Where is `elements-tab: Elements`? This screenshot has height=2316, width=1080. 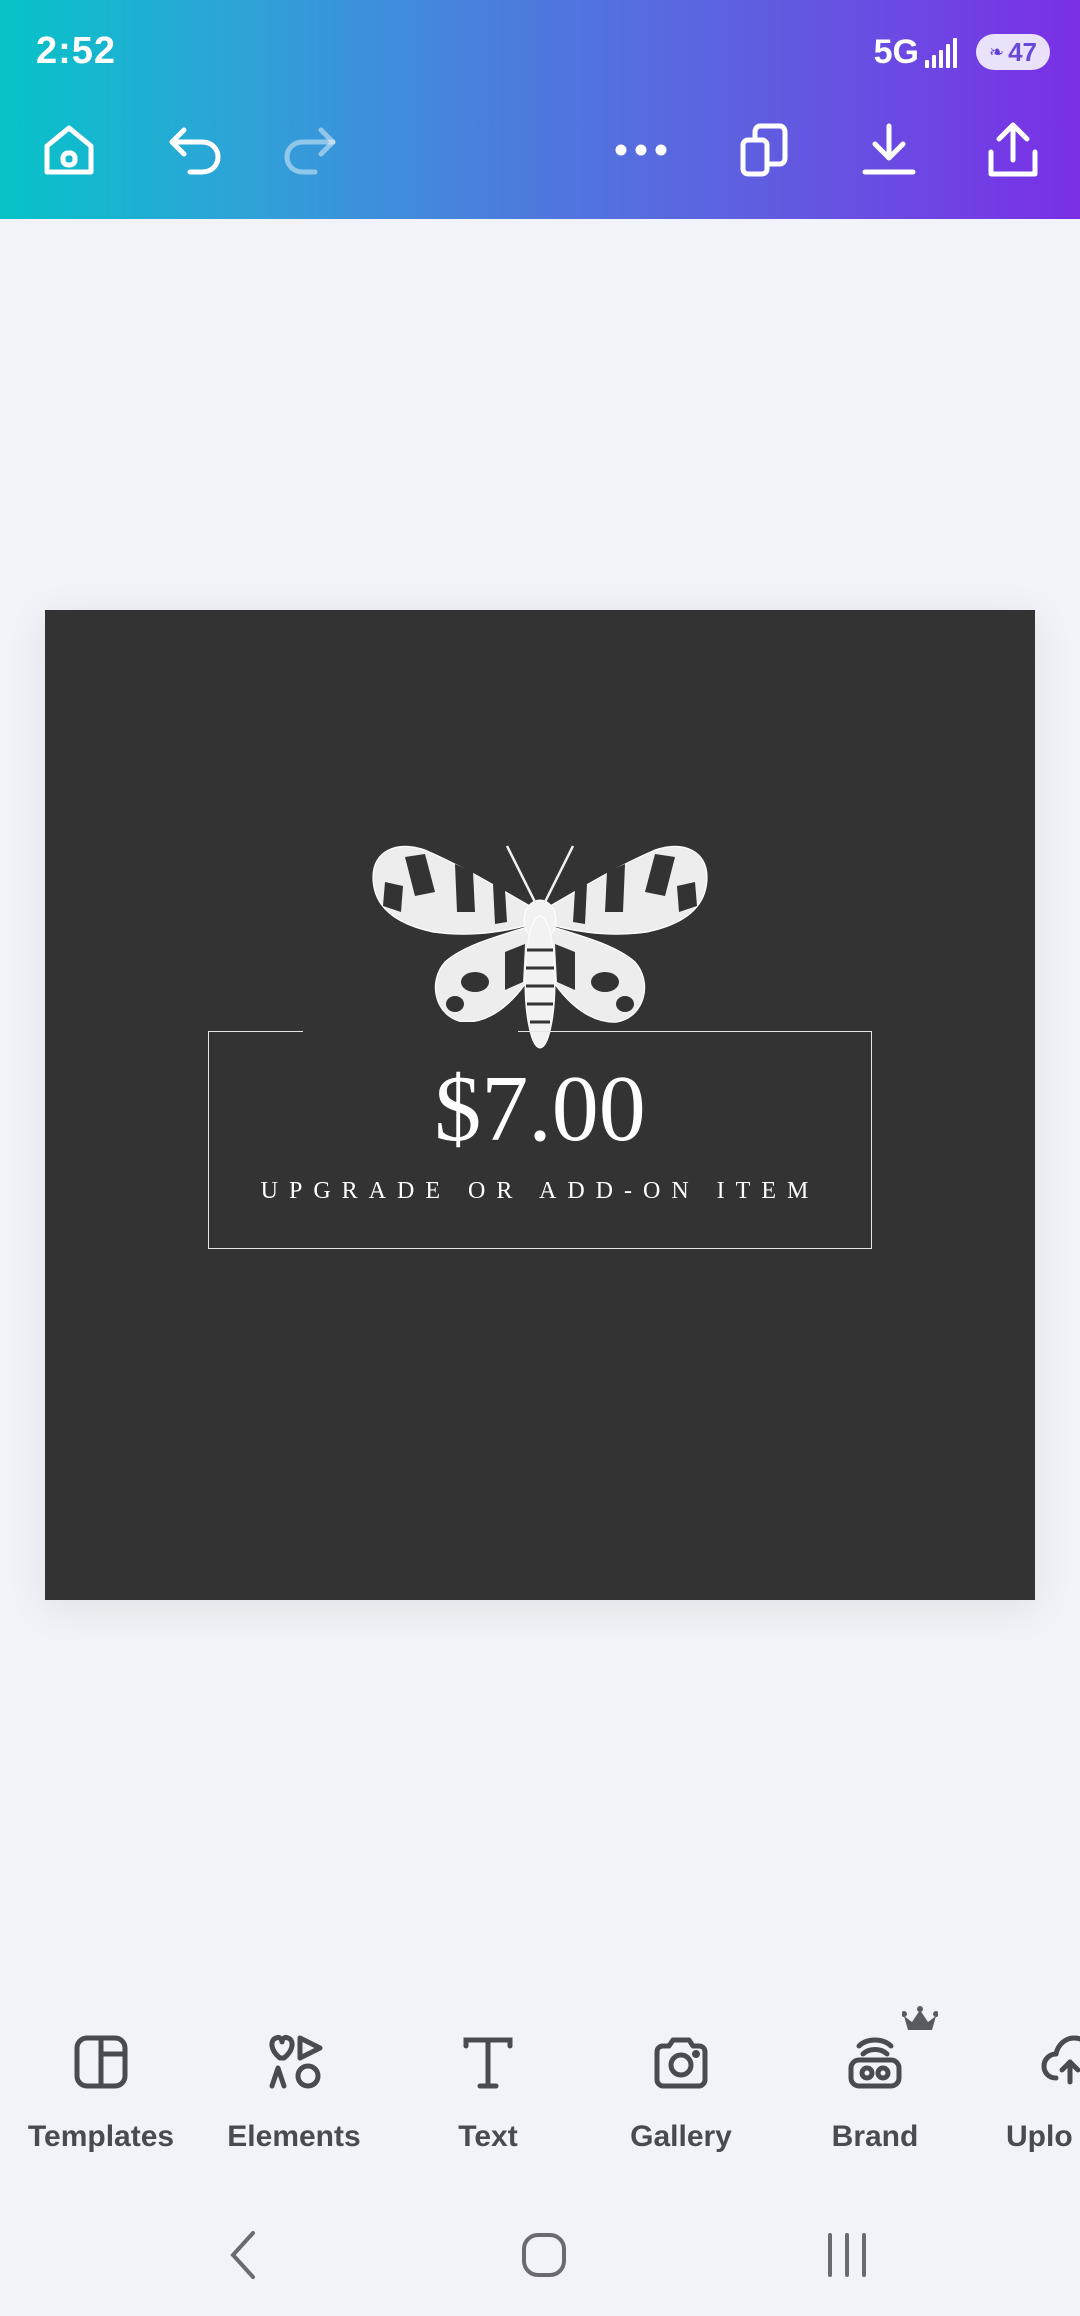 elements-tab: Elements is located at coordinates (294, 2090).